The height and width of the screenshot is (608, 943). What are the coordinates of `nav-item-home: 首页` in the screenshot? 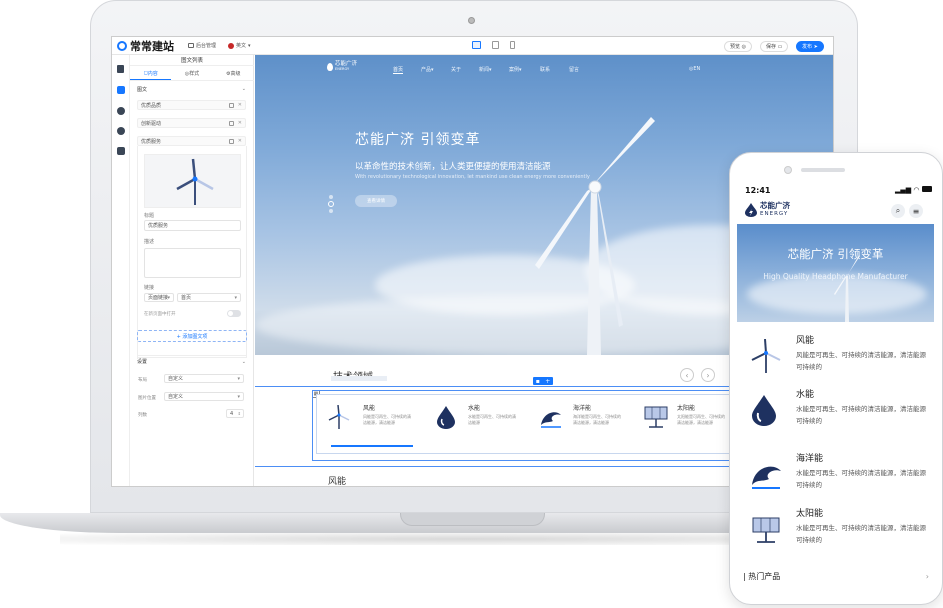 It's located at (398, 70).